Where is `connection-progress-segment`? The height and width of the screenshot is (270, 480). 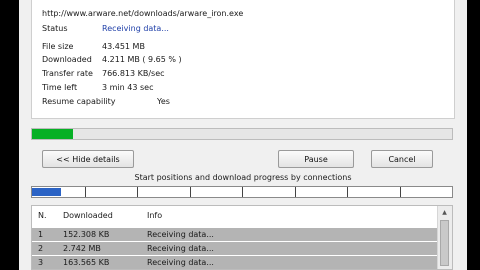
connection-progress-segment is located at coordinates (47, 192).